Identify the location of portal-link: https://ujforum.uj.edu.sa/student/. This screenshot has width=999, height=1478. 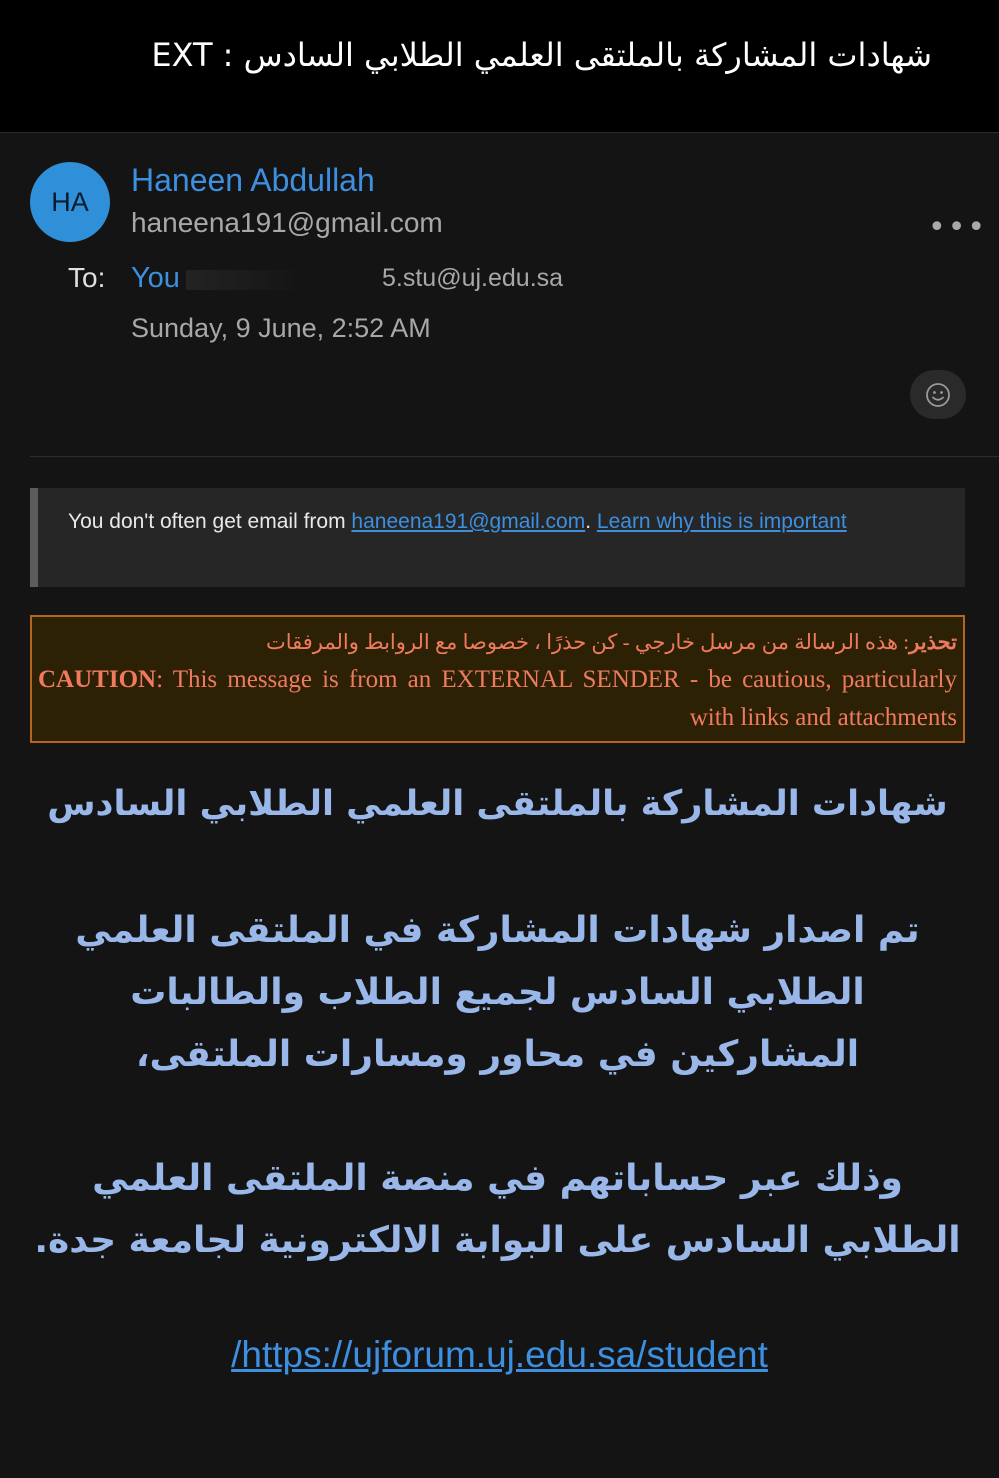
(499, 1355).